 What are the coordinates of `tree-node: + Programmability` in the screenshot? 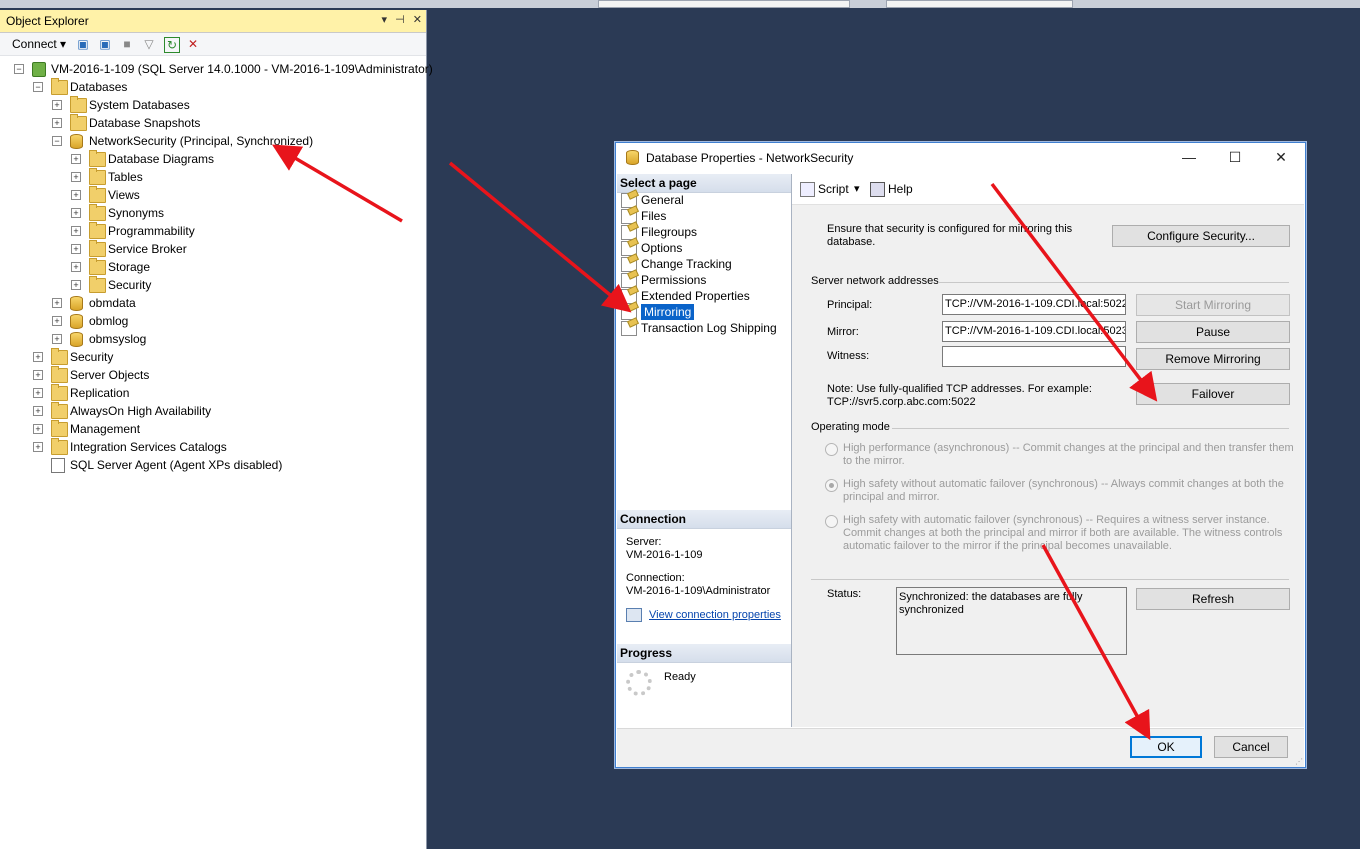 It's located at (210, 231).